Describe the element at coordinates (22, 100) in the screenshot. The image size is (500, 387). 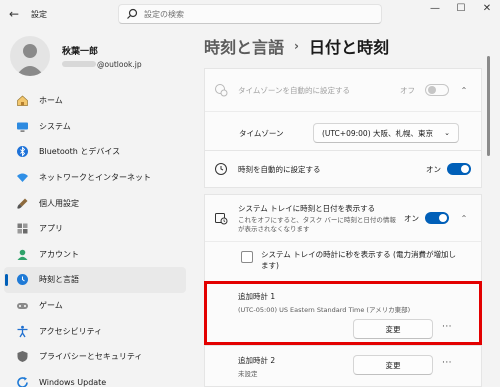
I see `home-icon` at that location.